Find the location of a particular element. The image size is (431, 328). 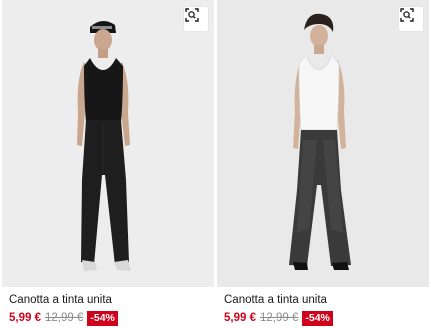

model-figure-black is located at coordinates (104, 145).